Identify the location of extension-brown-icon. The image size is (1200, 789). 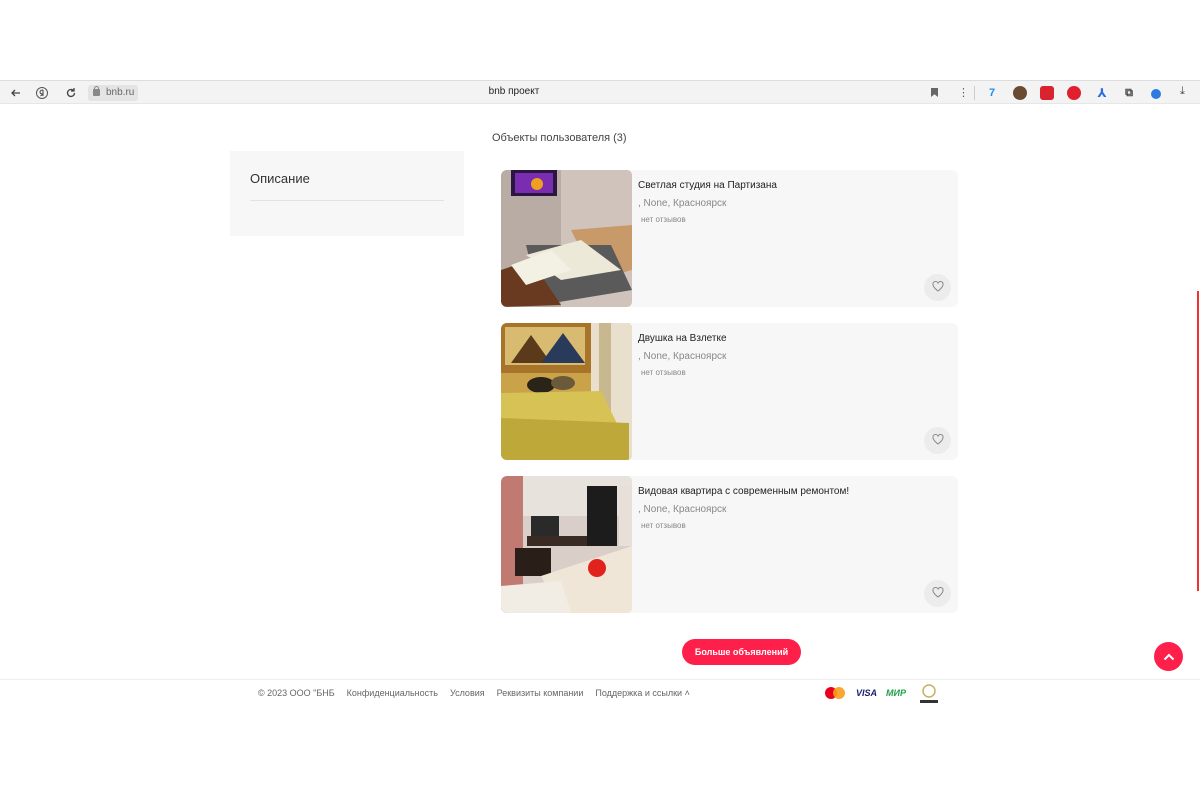
(1020, 93).